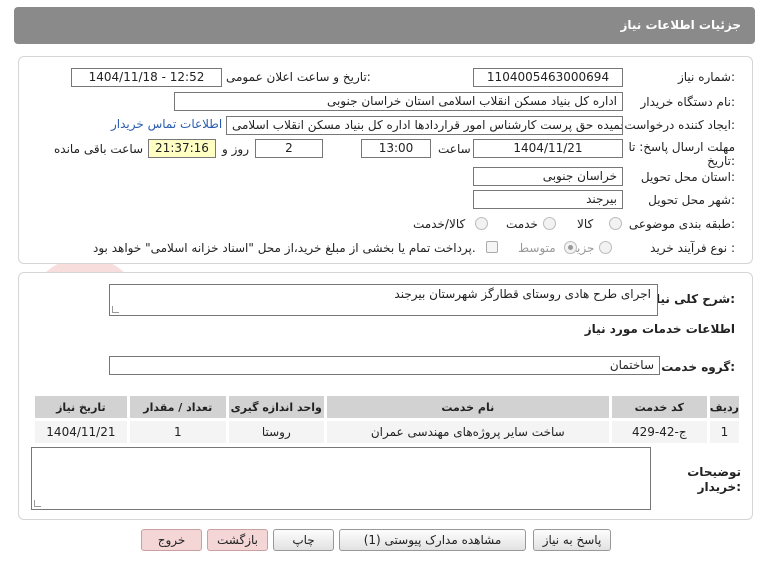 The image size is (761, 566). Describe the element at coordinates (659, 407) in the screenshot. I see `col-code: کد خدمت` at that location.